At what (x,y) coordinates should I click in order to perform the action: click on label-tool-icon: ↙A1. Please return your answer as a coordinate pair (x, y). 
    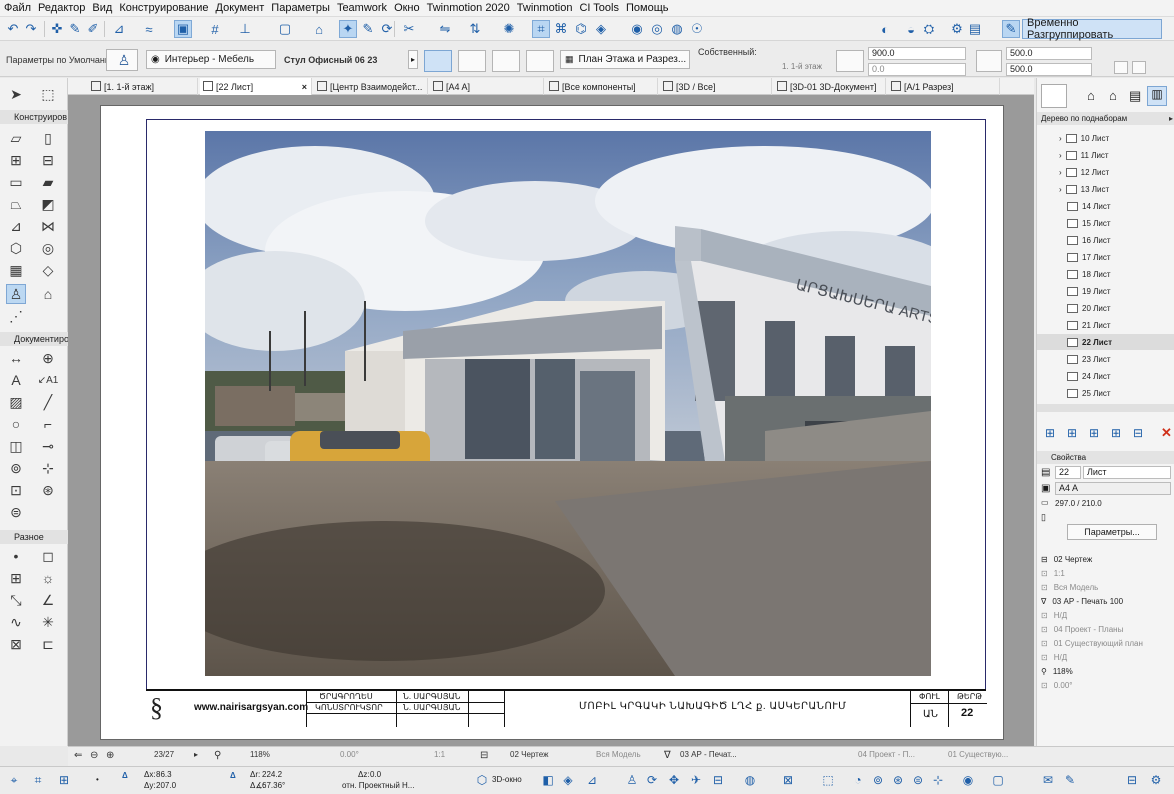
    Looking at the image, I should click on (48, 380).